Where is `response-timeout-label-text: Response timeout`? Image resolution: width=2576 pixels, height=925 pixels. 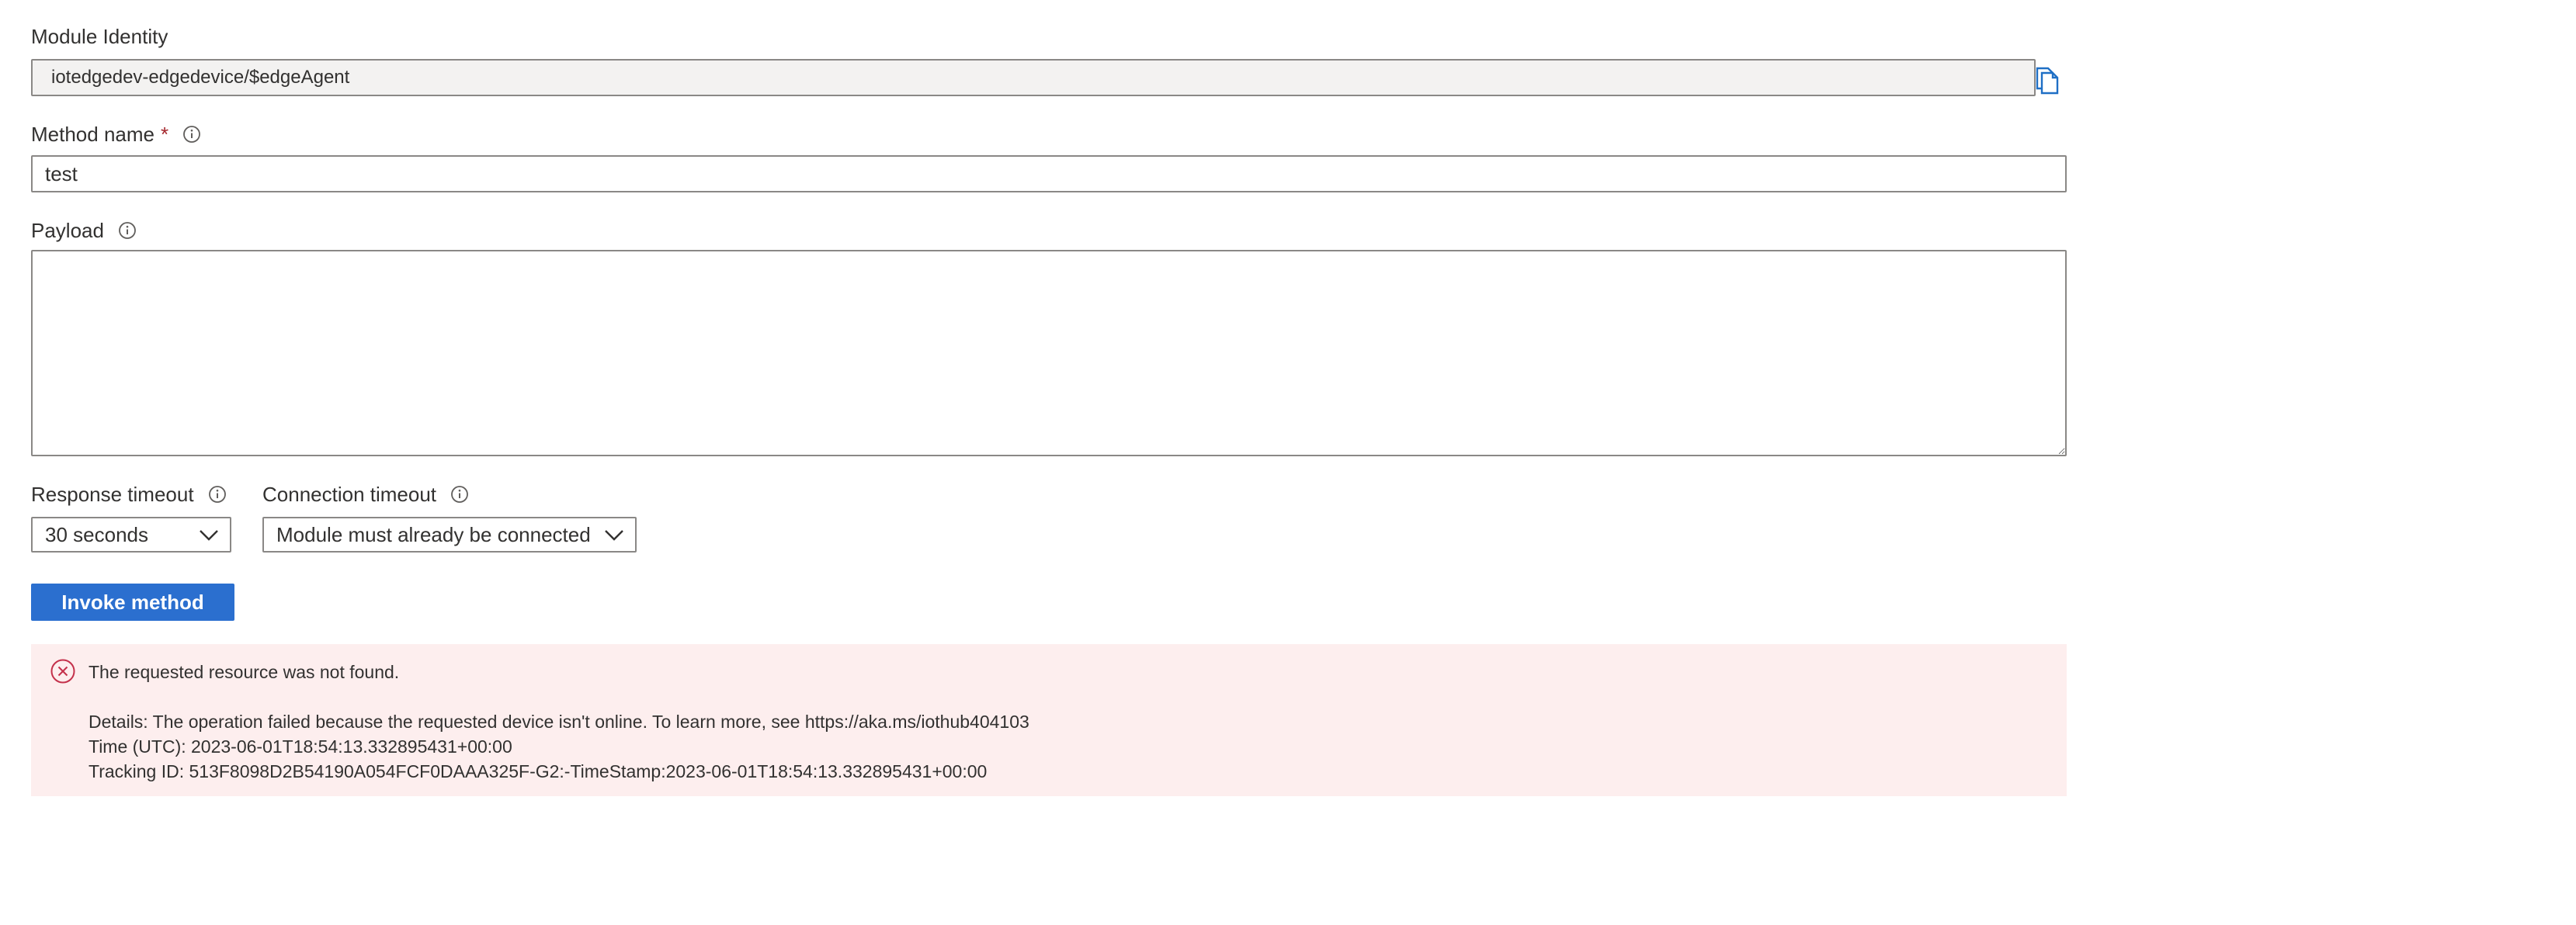 response-timeout-label-text: Response timeout is located at coordinates (112, 494).